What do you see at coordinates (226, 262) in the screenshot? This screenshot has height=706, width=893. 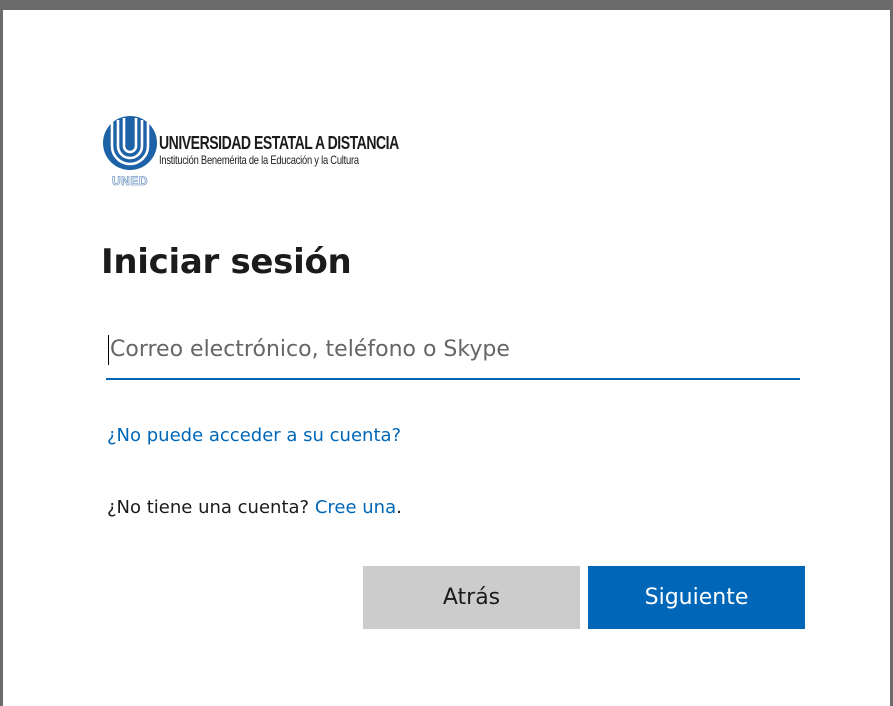 I see `page-title: Iniciar sesión` at bounding box center [226, 262].